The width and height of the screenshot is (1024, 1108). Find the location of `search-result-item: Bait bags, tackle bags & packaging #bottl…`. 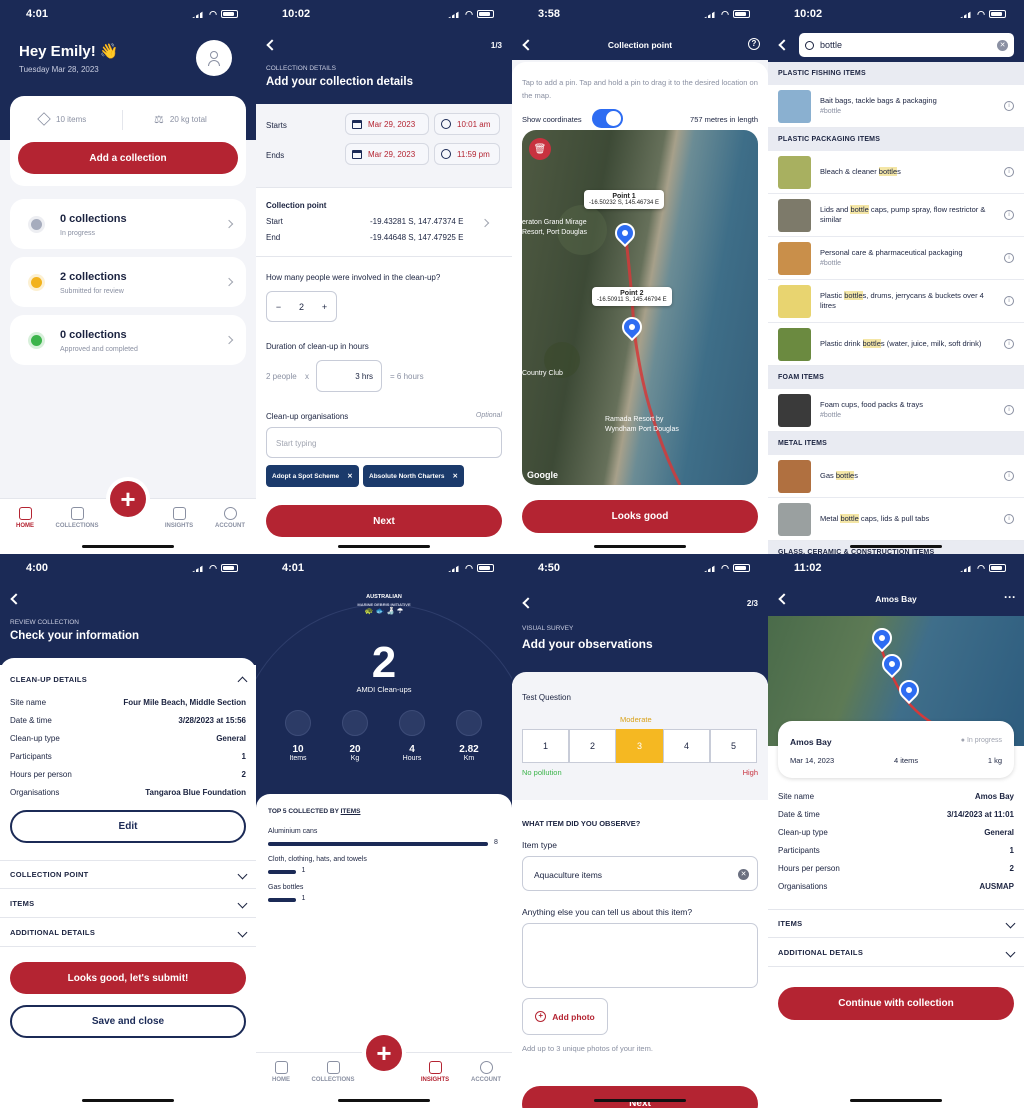

search-result-item: Bait bags, tackle bags & packaging #bottl… is located at coordinates (896, 106).